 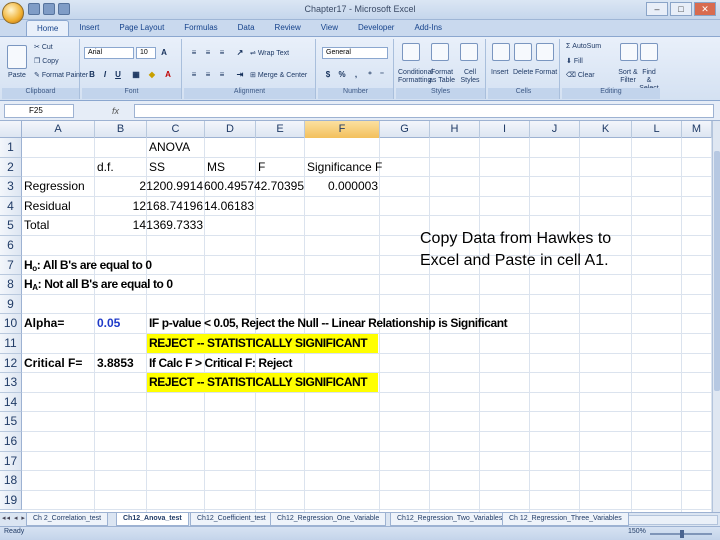 I want to click on cell-d2: MS, so click(x=216, y=167).